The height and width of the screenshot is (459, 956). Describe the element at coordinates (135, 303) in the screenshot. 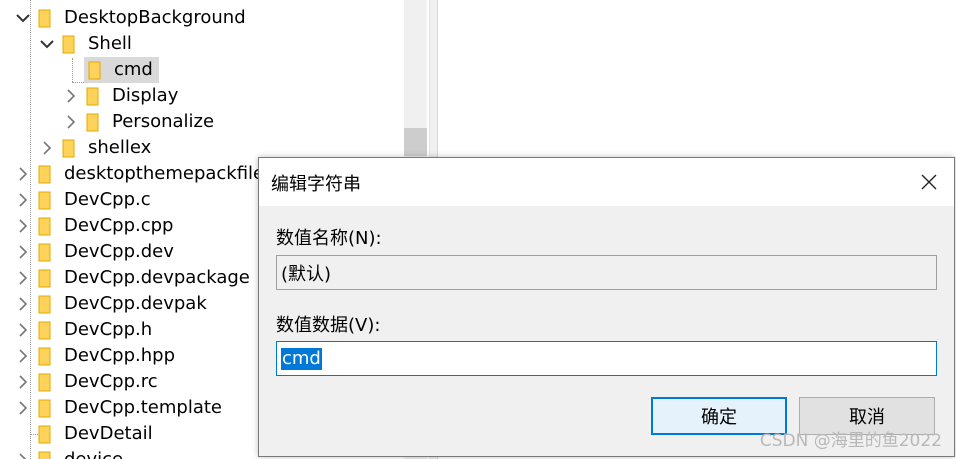

I see `tree-item-label: DevCpp.devpak` at that location.